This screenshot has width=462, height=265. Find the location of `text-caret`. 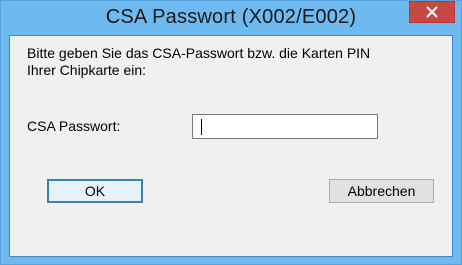

text-caret is located at coordinates (201, 127).